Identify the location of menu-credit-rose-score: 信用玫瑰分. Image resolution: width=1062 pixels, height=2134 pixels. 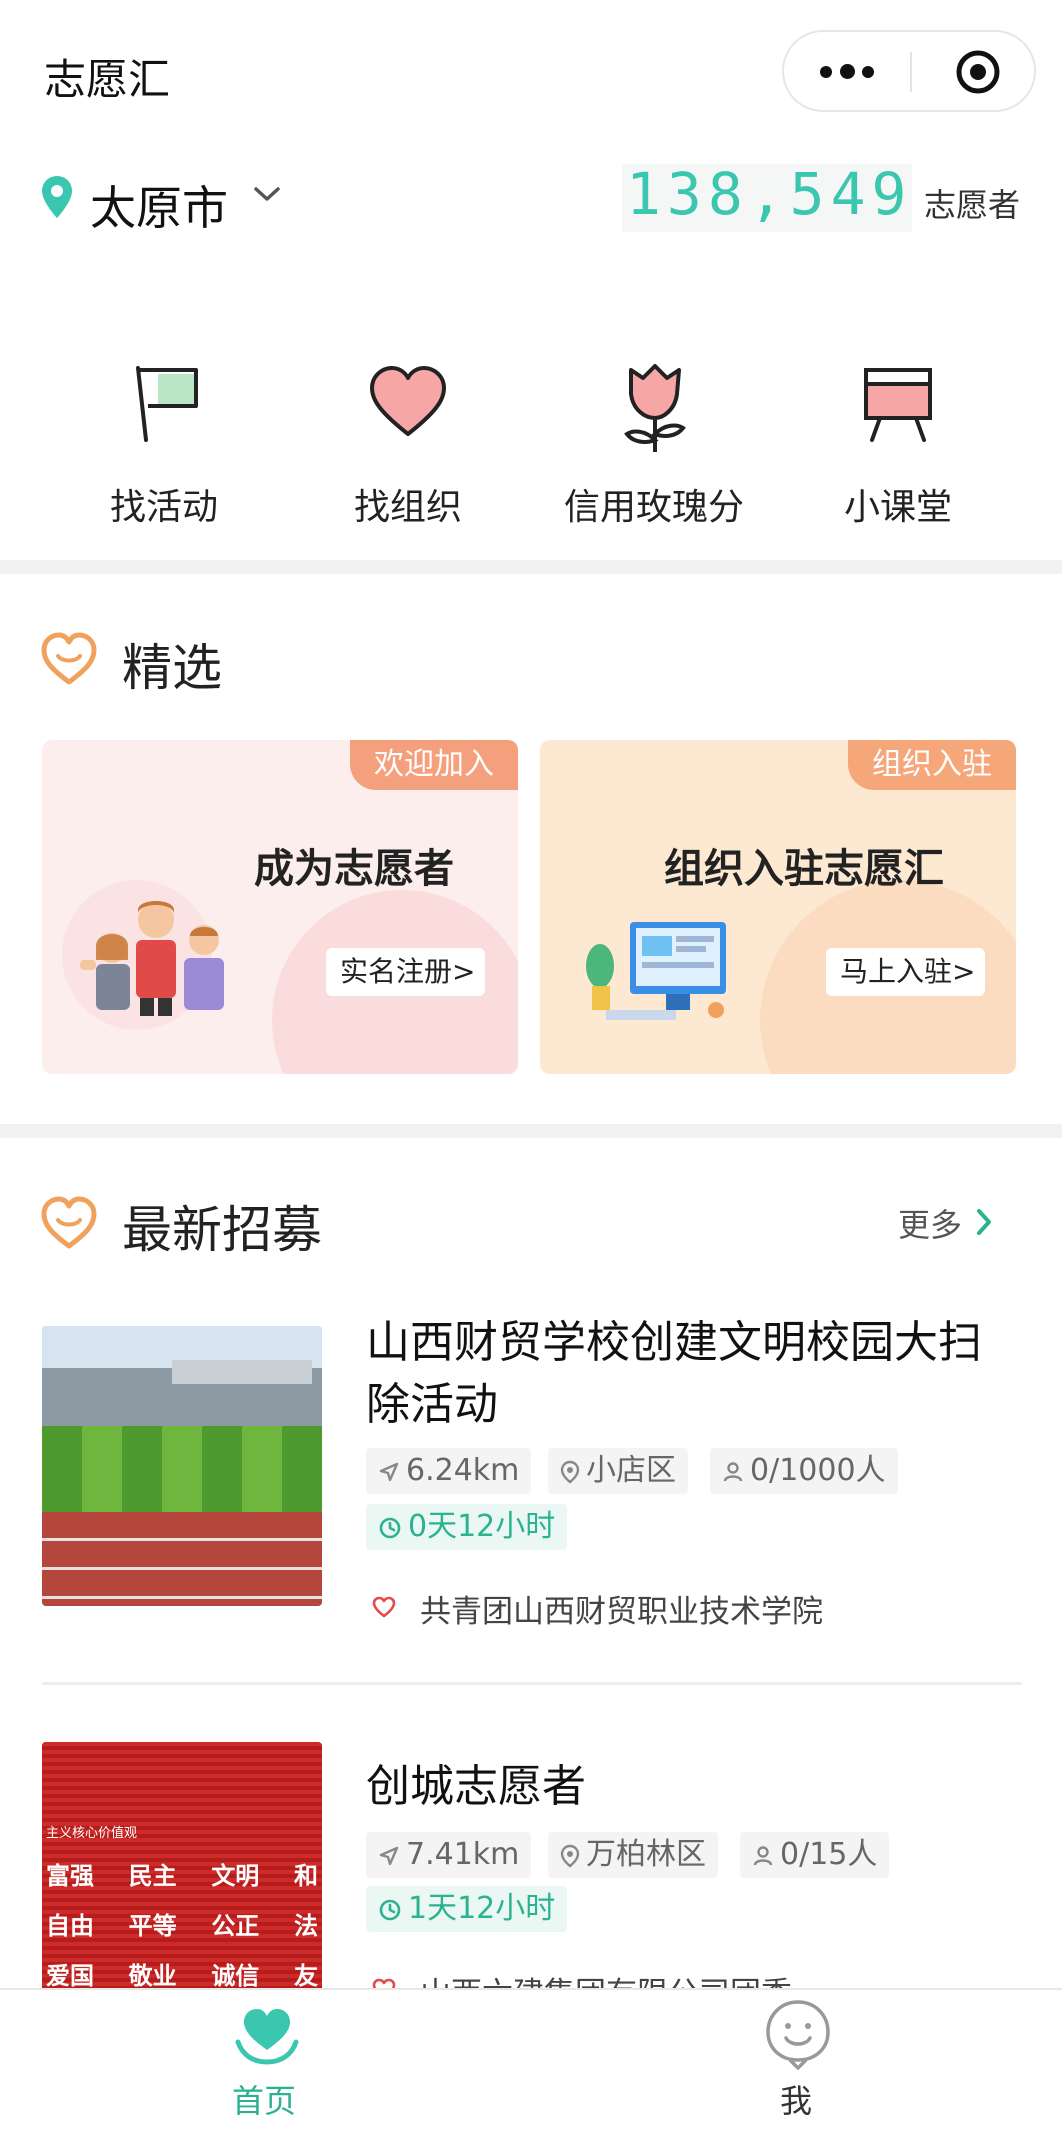
(654, 450).